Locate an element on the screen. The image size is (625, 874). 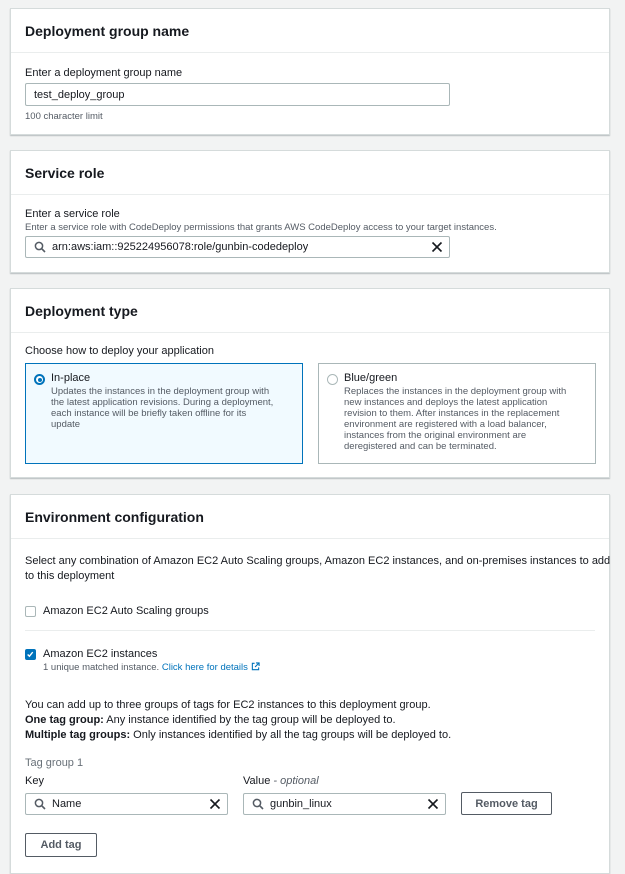
auto-scaling-label: Amazon EC2 Auto Scaling groups is located at coordinates (126, 611).